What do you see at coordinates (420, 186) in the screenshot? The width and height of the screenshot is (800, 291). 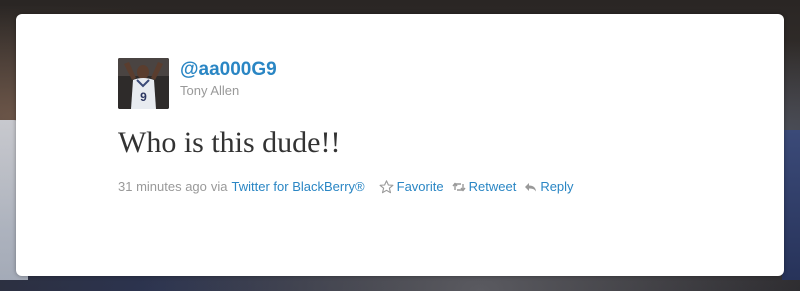 I see `favorite-label: Favorite` at bounding box center [420, 186].